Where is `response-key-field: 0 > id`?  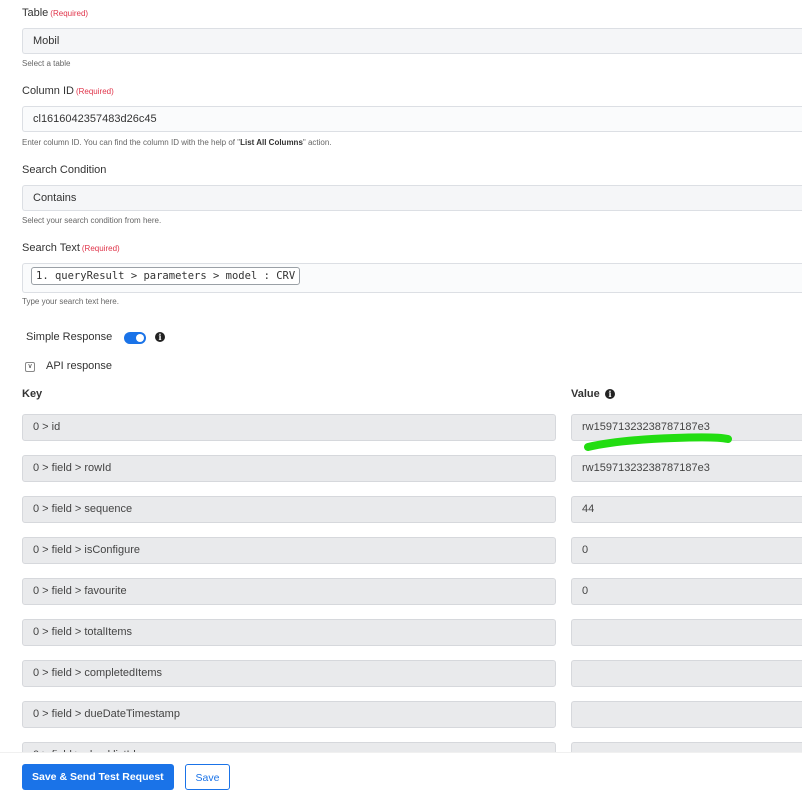
response-key-field: 0 > id is located at coordinates (289, 427).